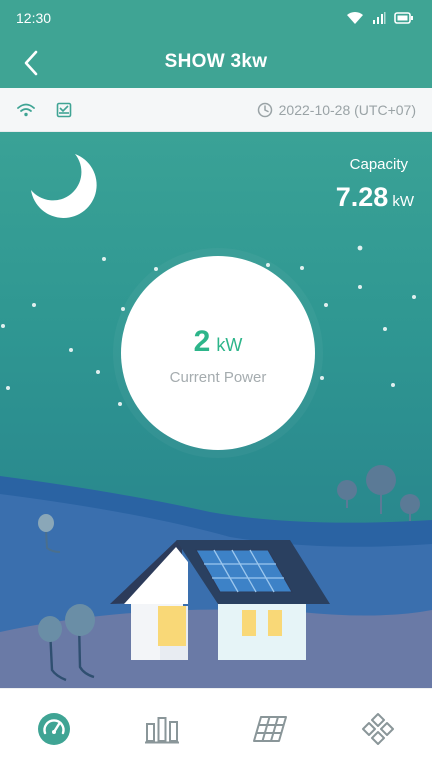 Image resolution: width=432 pixels, height=768 pixels. I want to click on solar-grid-icon, so click(270, 728).